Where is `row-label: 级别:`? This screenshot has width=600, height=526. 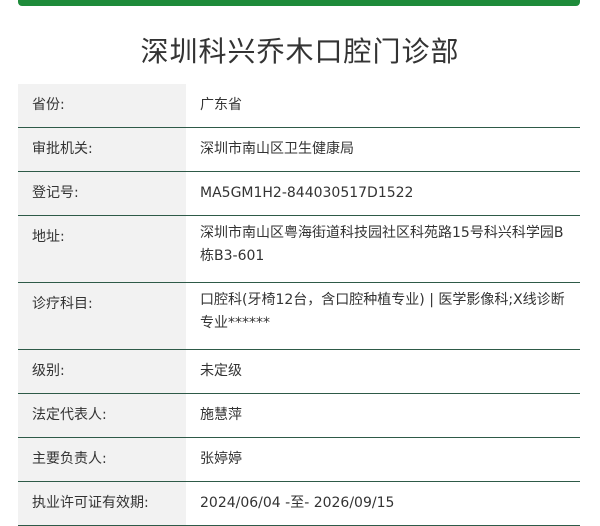 row-label: 级别: is located at coordinates (102, 371).